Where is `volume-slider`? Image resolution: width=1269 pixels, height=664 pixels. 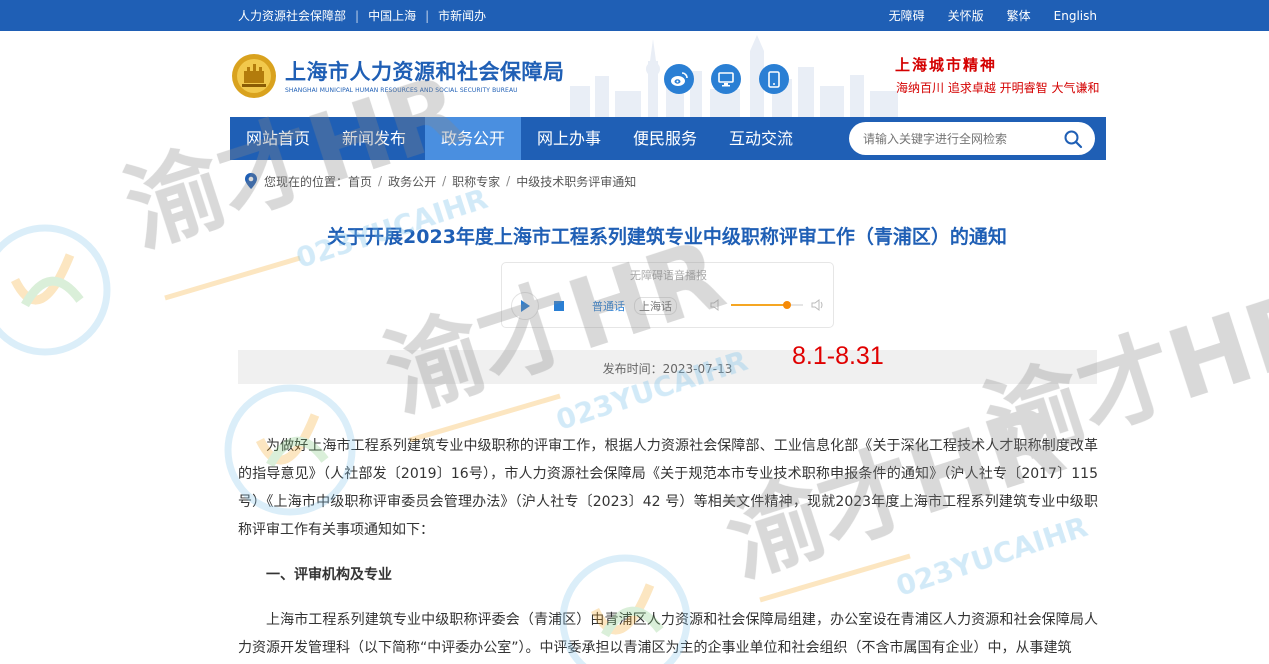
volume-slider is located at coordinates (767, 305).